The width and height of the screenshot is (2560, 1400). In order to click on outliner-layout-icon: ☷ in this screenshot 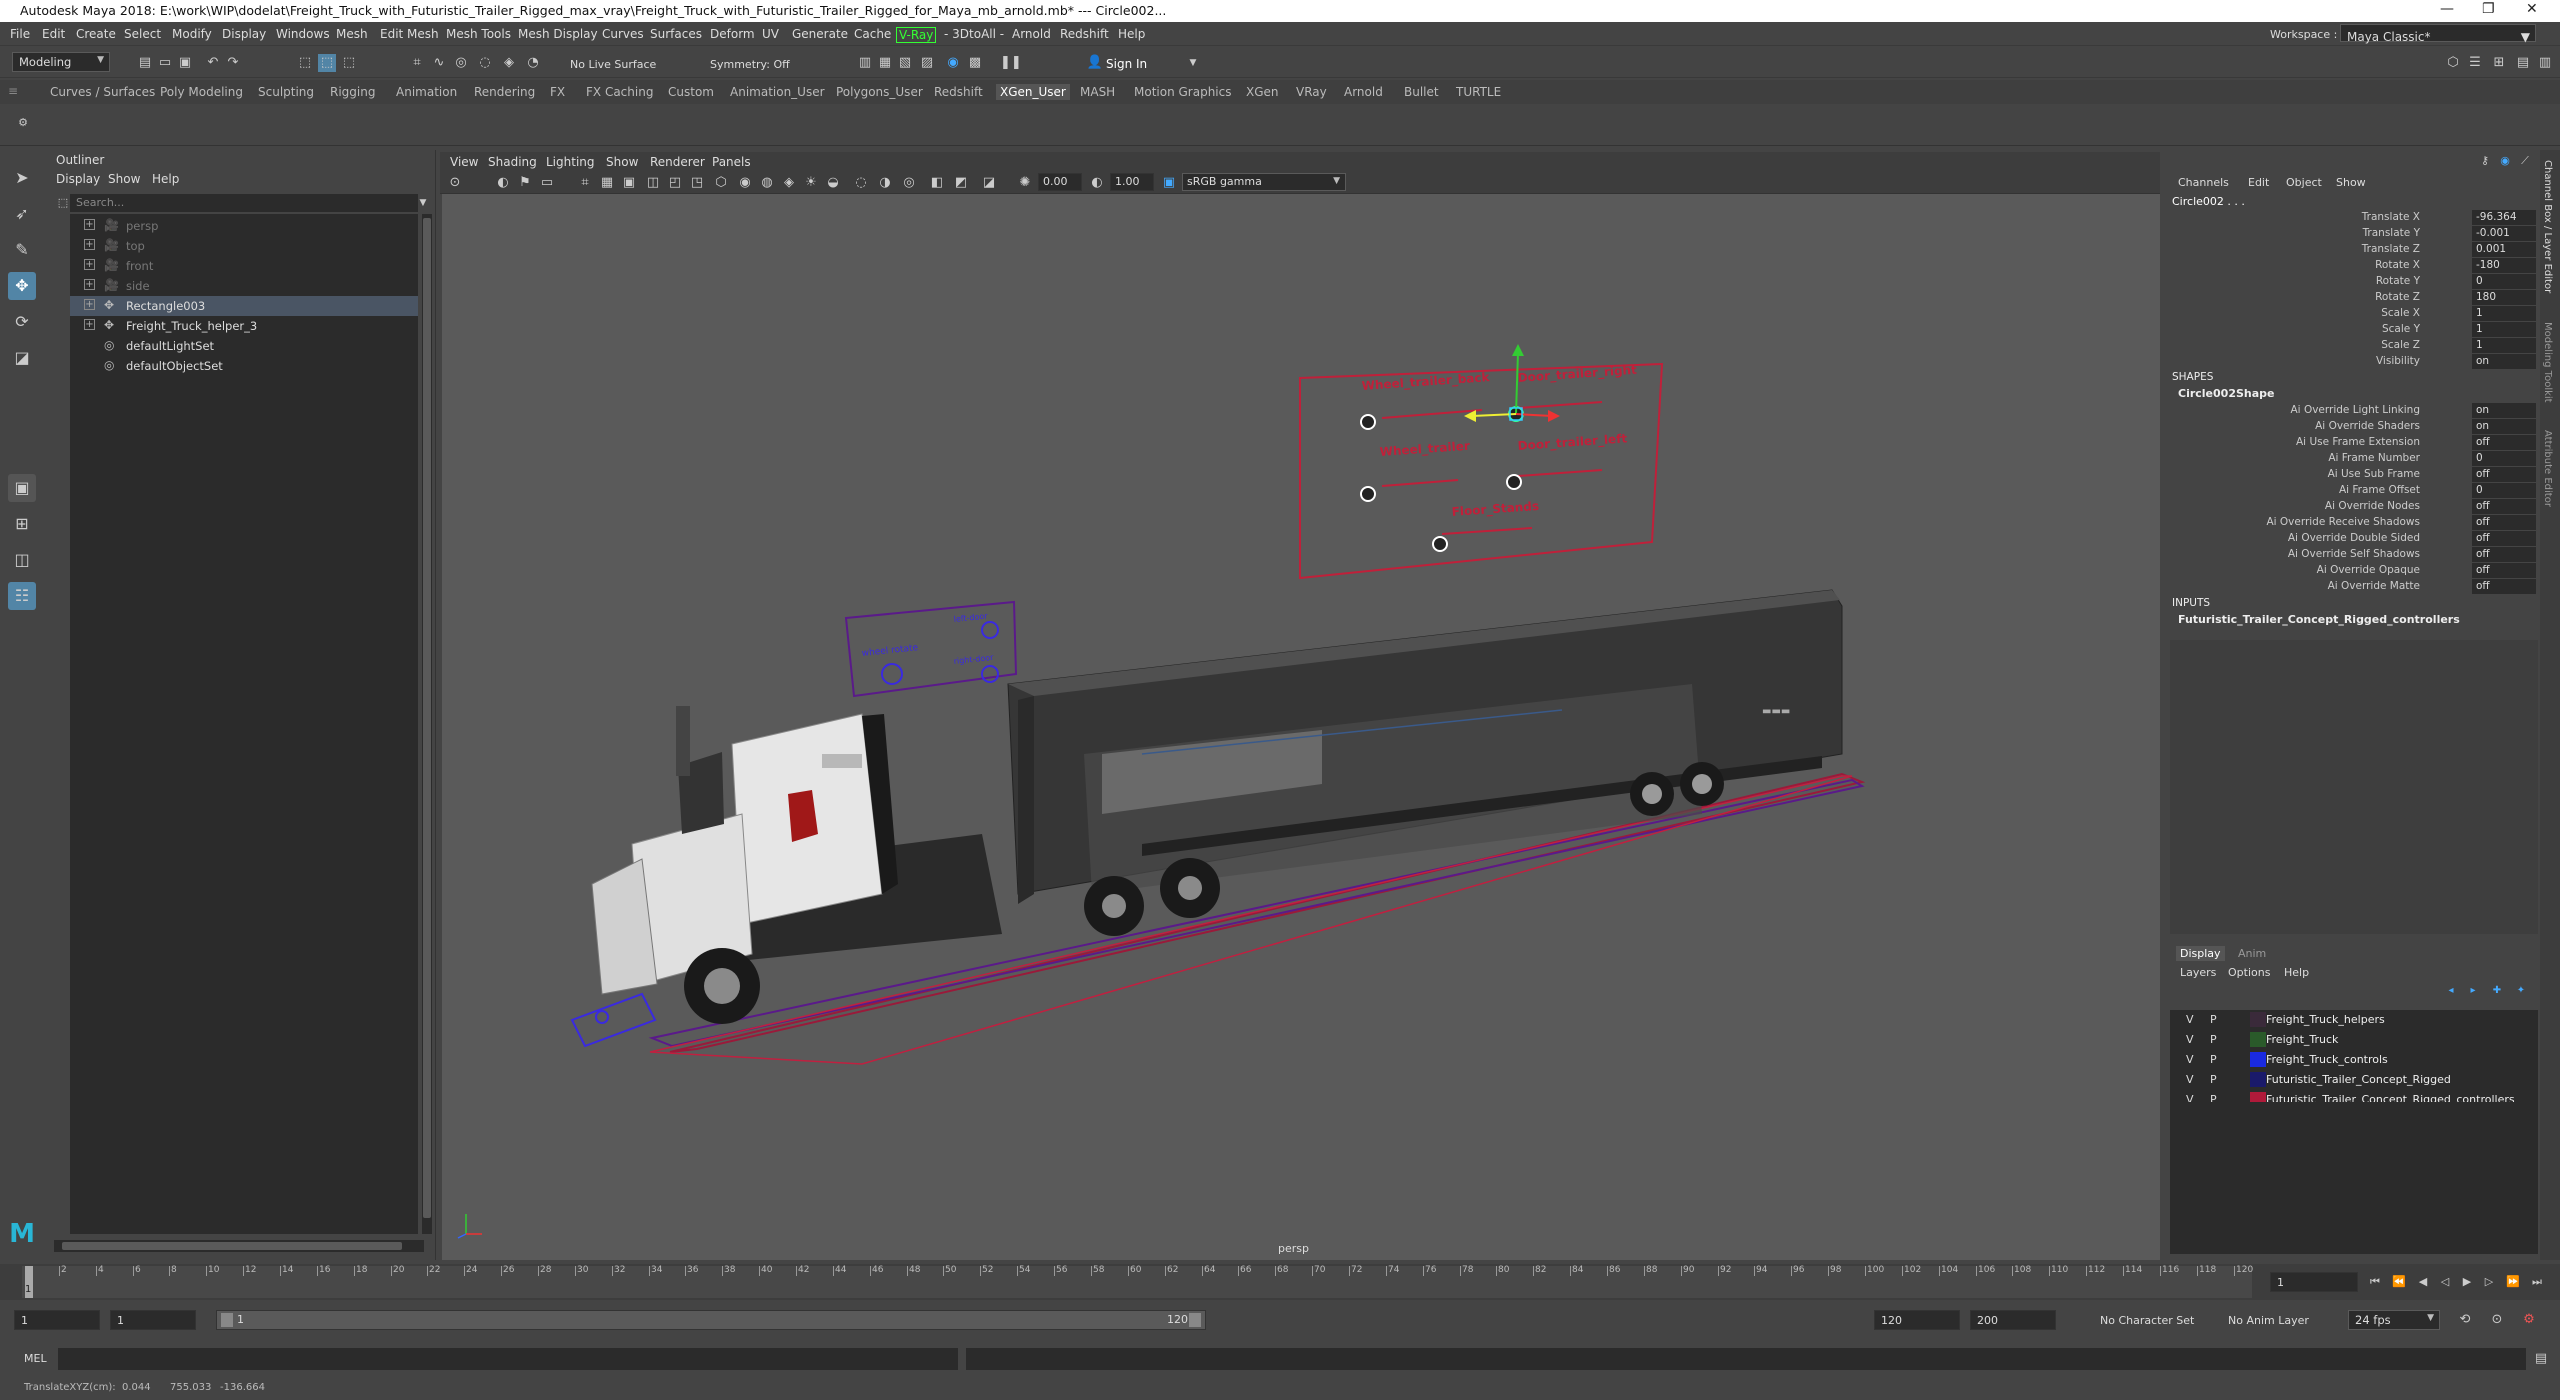, I will do `click(22, 596)`.